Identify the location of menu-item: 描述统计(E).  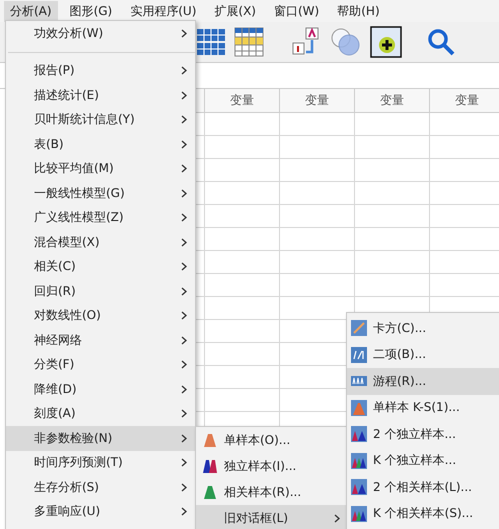
(100, 95).